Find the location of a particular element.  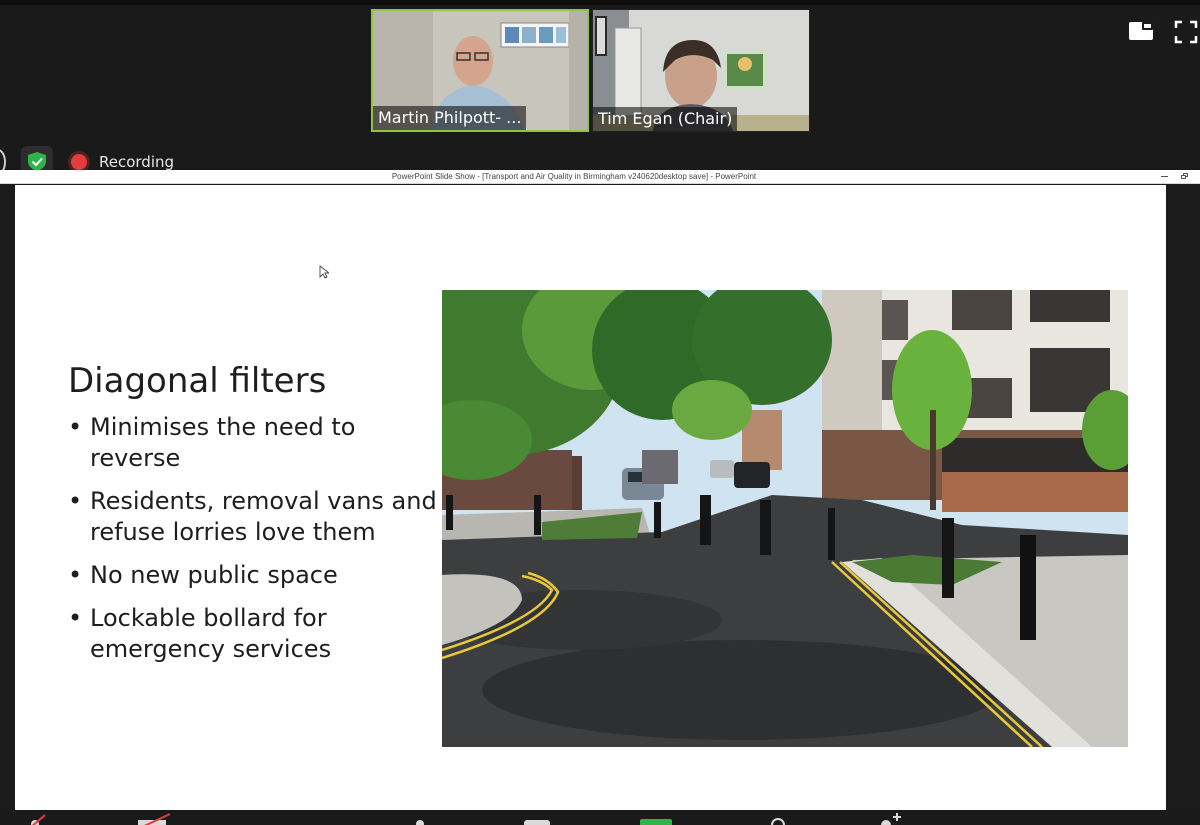

recording-dot-icon is located at coordinates (79, 162).